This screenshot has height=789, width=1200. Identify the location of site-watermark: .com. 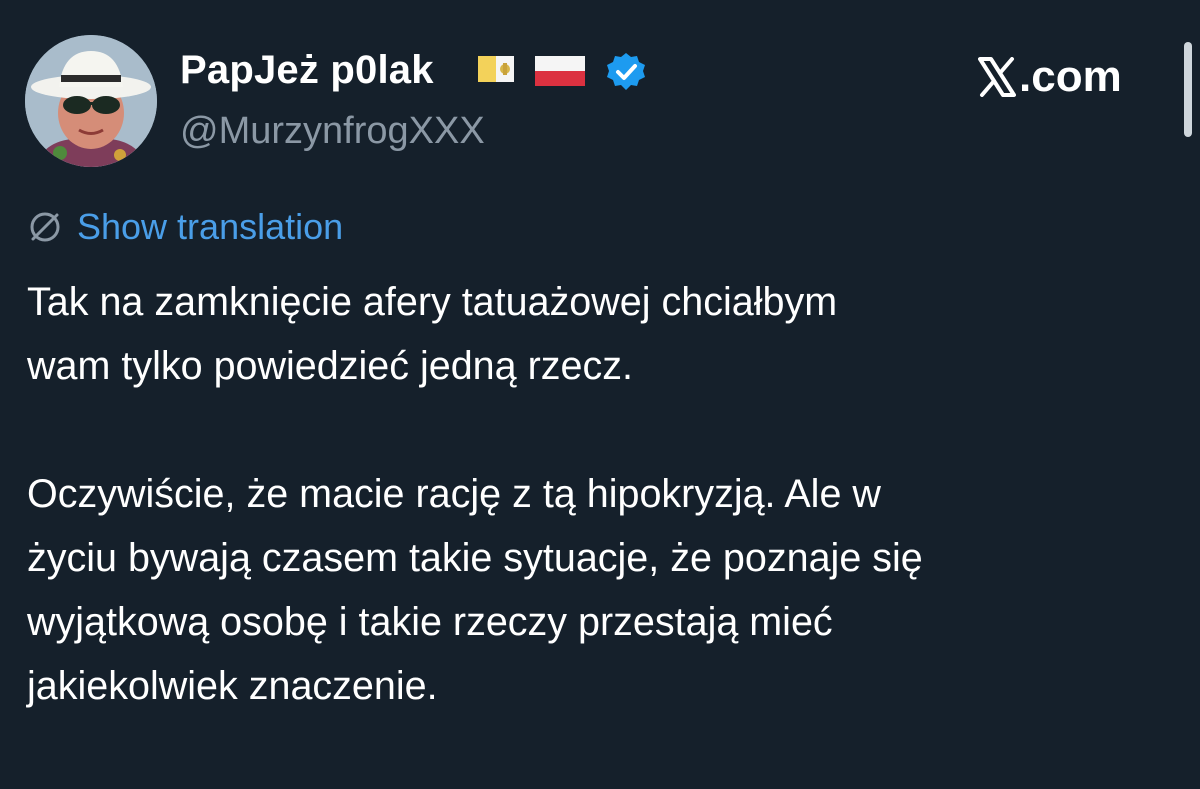
(1050, 77).